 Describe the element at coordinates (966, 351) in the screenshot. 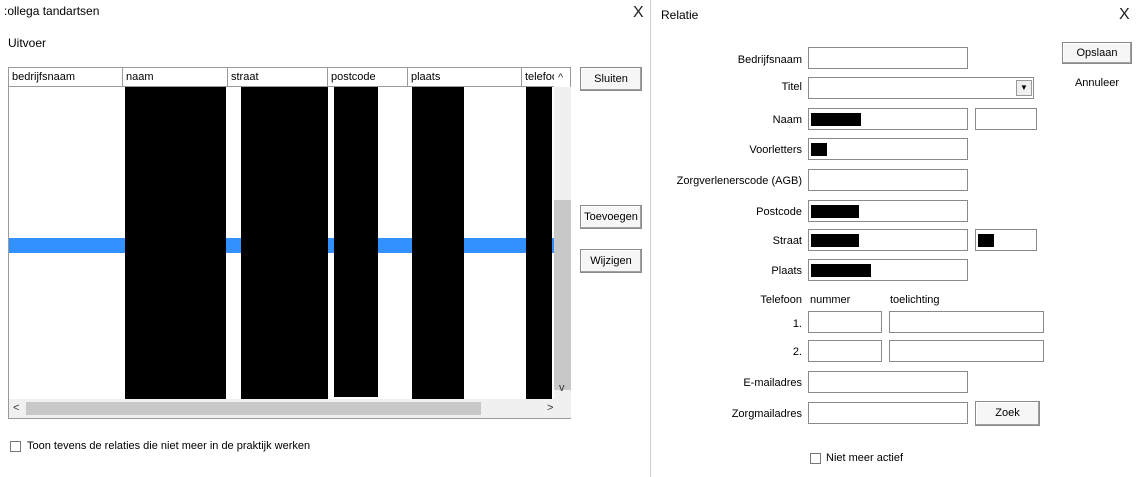

I see `phone-2-note-field` at that location.